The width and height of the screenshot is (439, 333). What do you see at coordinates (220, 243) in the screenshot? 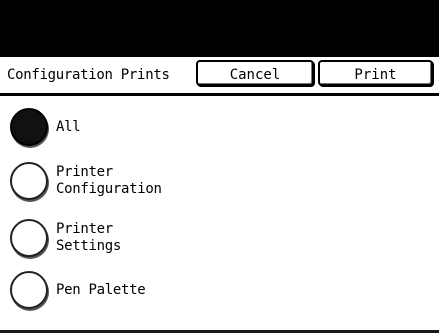
I see `option-printer-settings: Printer Settings` at bounding box center [220, 243].